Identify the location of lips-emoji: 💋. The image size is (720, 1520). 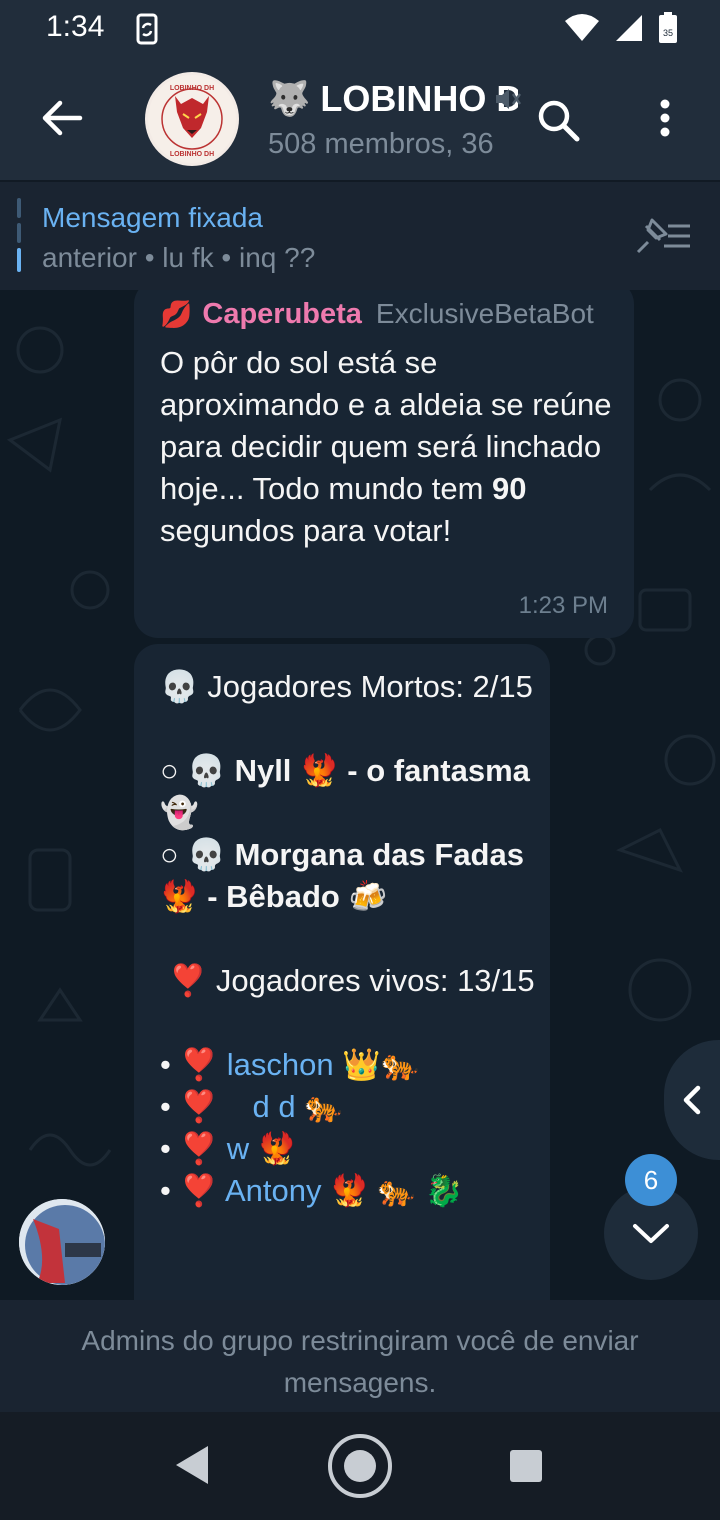
(176, 314).